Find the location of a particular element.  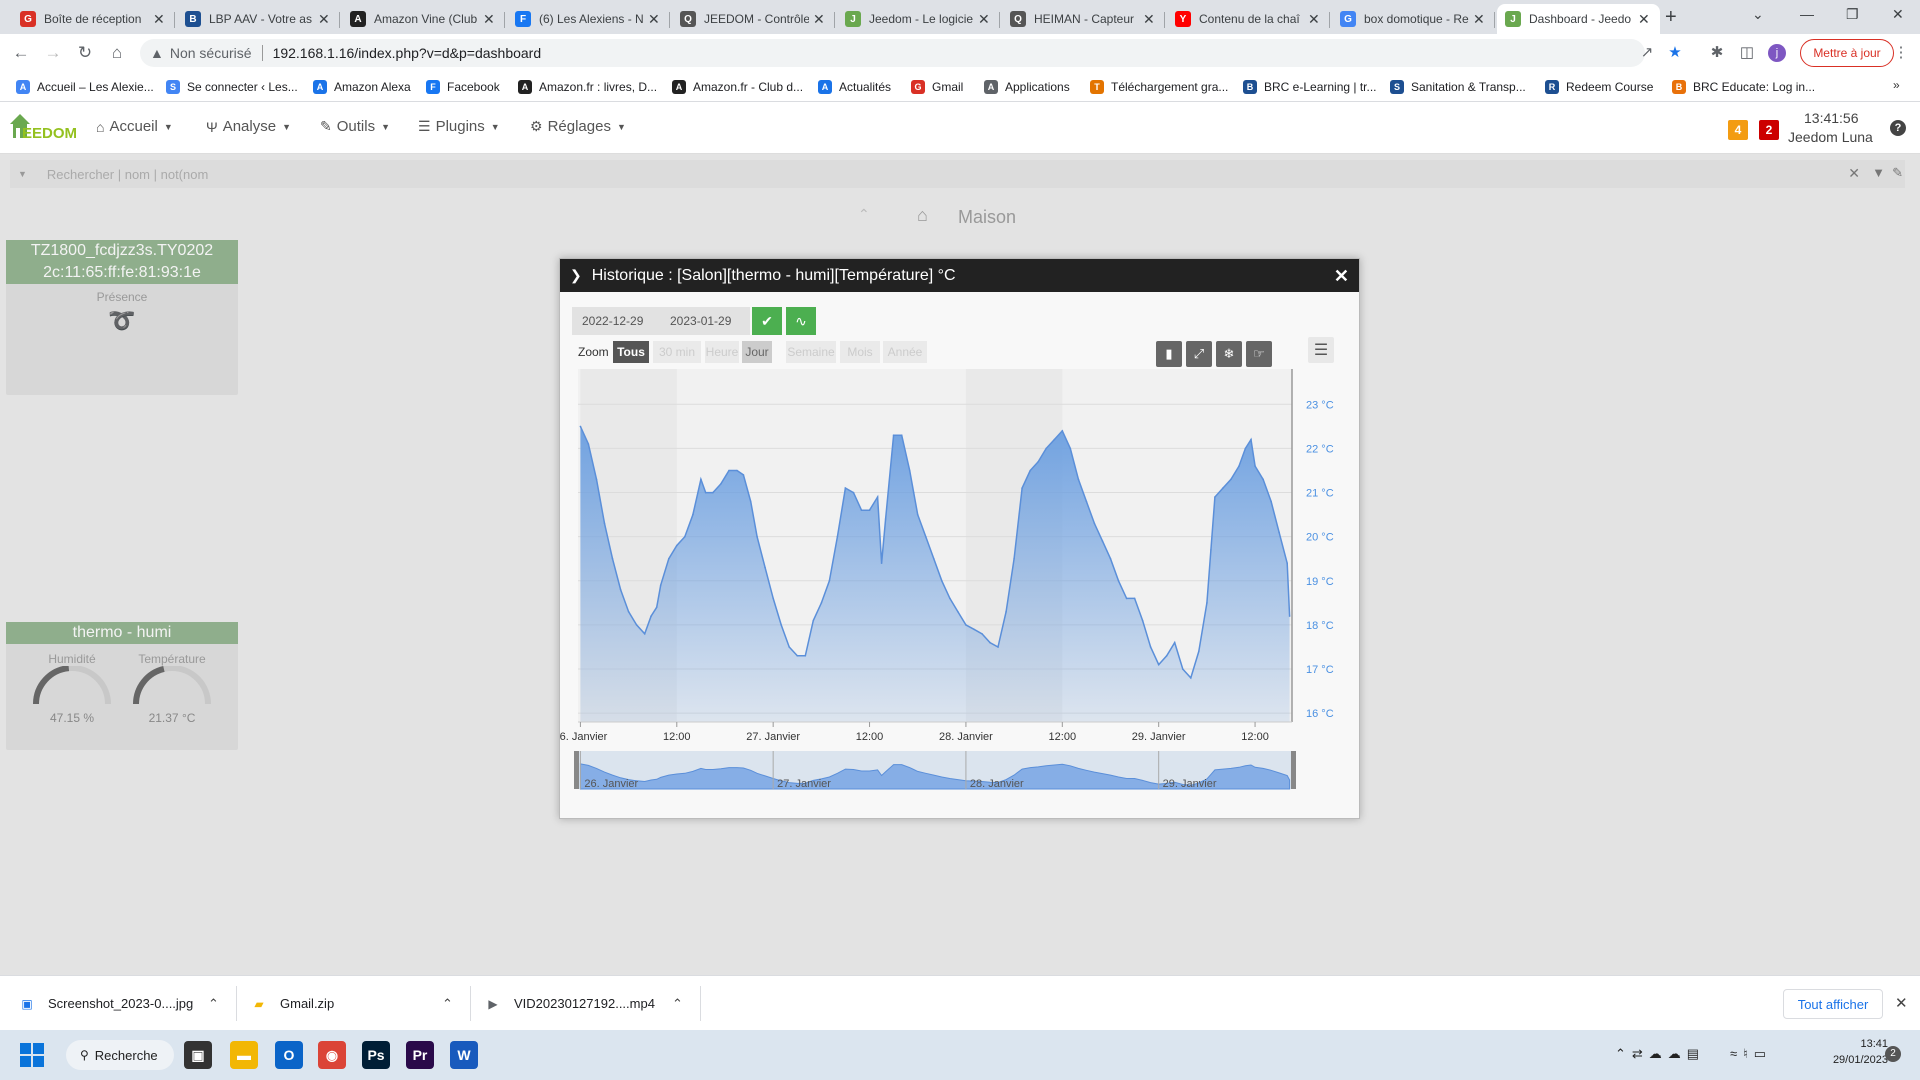

bookmark-item: A Applications is located at coordinates (1027, 87).